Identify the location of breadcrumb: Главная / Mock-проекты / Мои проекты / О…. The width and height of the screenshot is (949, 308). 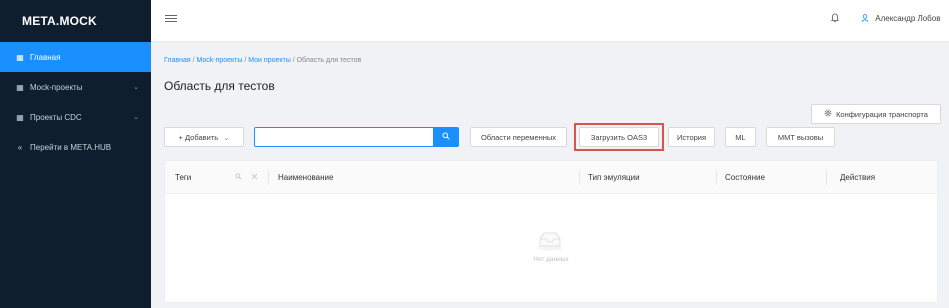
(262, 60).